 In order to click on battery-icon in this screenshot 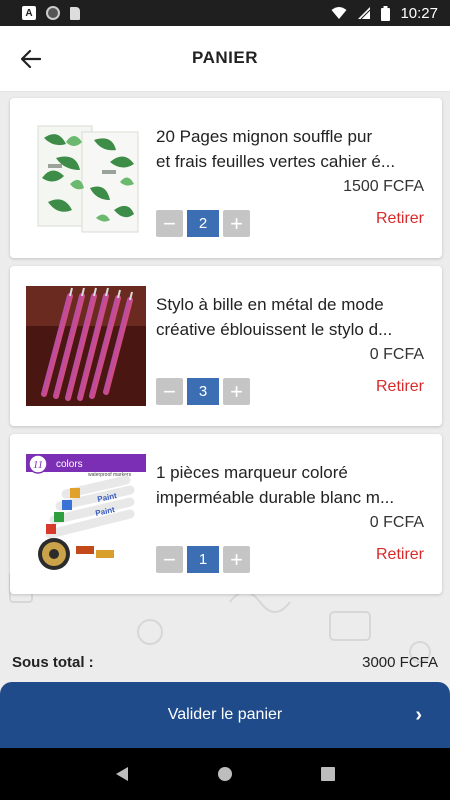, I will do `click(386, 13)`.